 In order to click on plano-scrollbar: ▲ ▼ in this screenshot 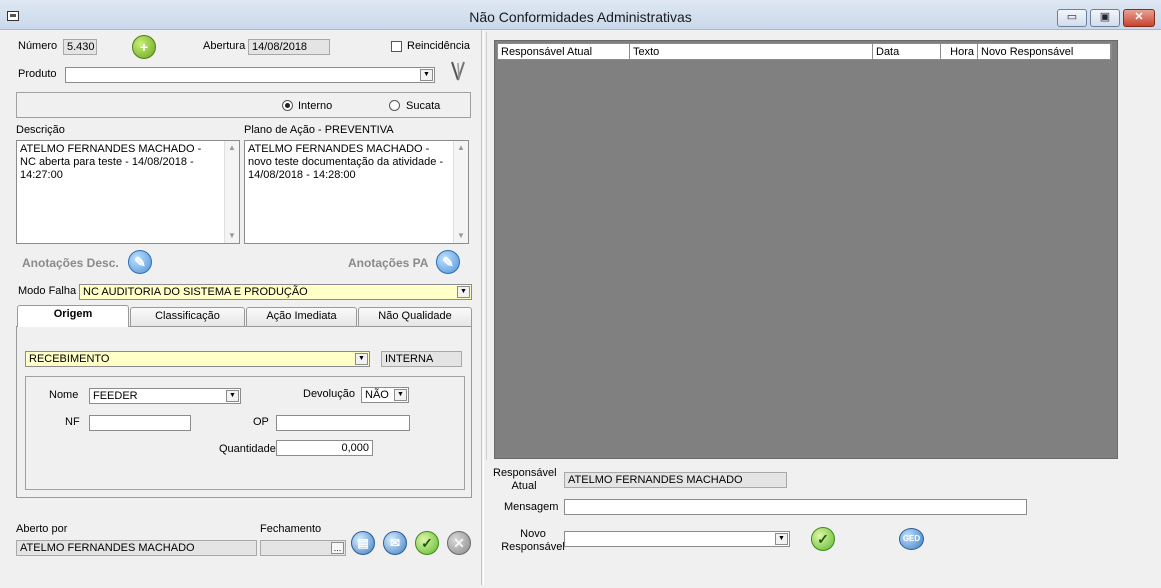, I will do `click(460, 192)`.